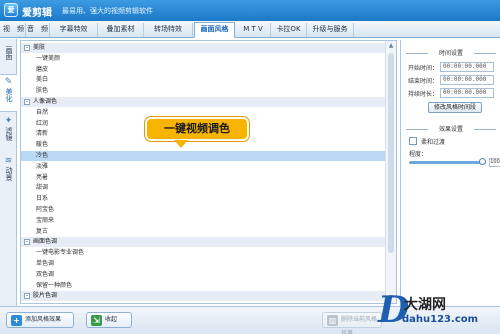  What do you see at coordinates (203, 91) in the screenshot?
I see `list-item: 肤色` at bounding box center [203, 91].